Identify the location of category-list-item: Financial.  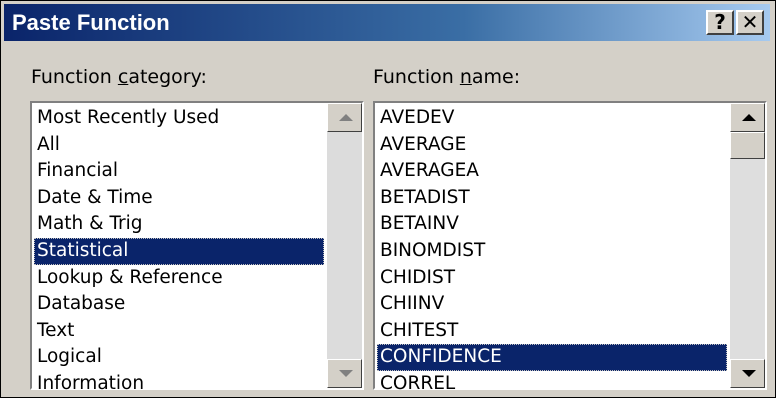
(179, 171).